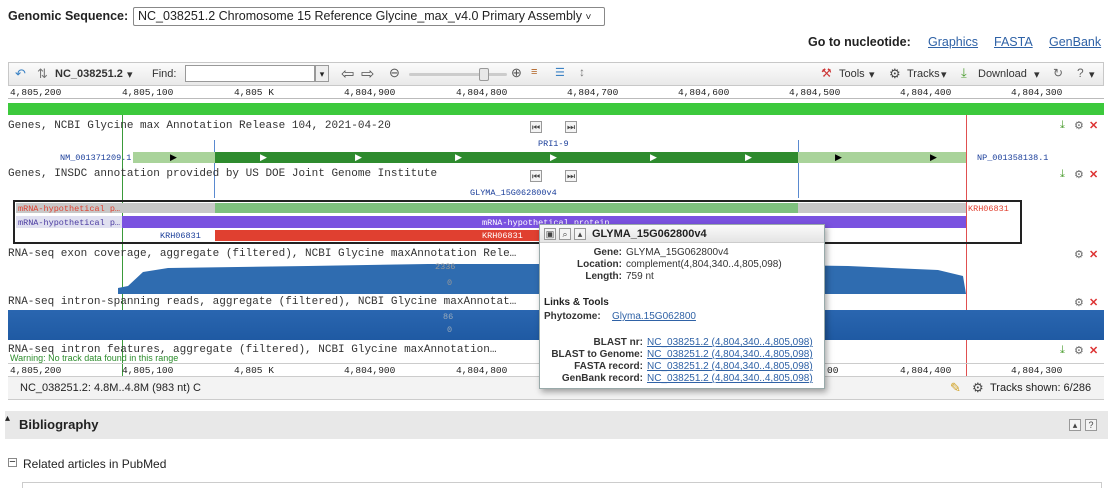 The height and width of the screenshot is (488, 1116). What do you see at coordinates (42, 74) in the screenshot?
I see `refresh-icon: ⇅` at bounding box center [42, 74].